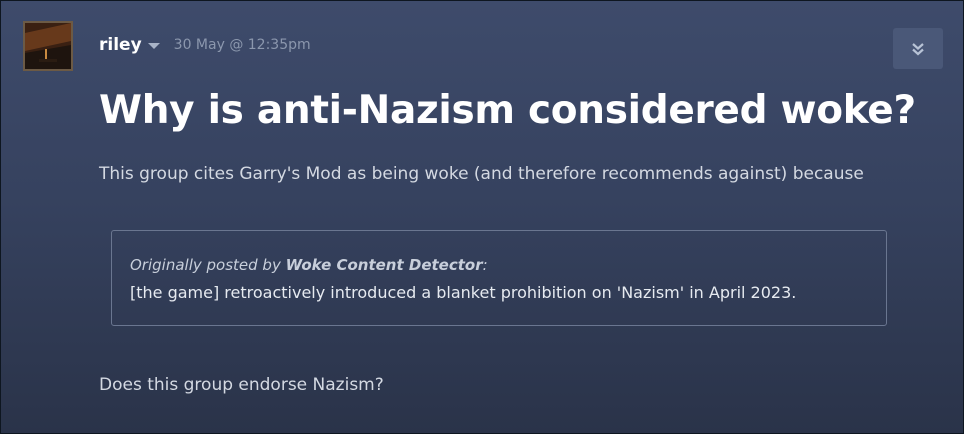 The image size is (964, 434). What do you see at coordinates (153, 46) in the screenshot?
I see `caret-down-icon` at bounding box center [153, 46].